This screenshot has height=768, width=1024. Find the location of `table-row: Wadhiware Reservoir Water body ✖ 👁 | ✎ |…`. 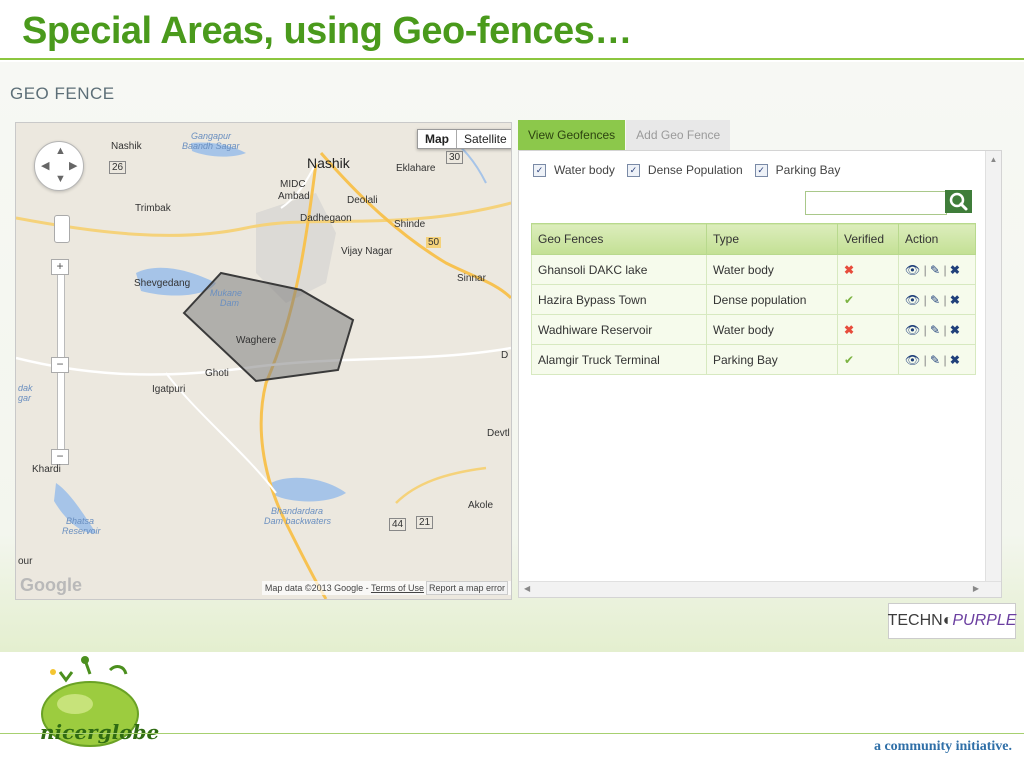

table-row: Wadhiware Reservoir Water body ✖ 👁 | ✎ |… is located at coordinates (753, 329).